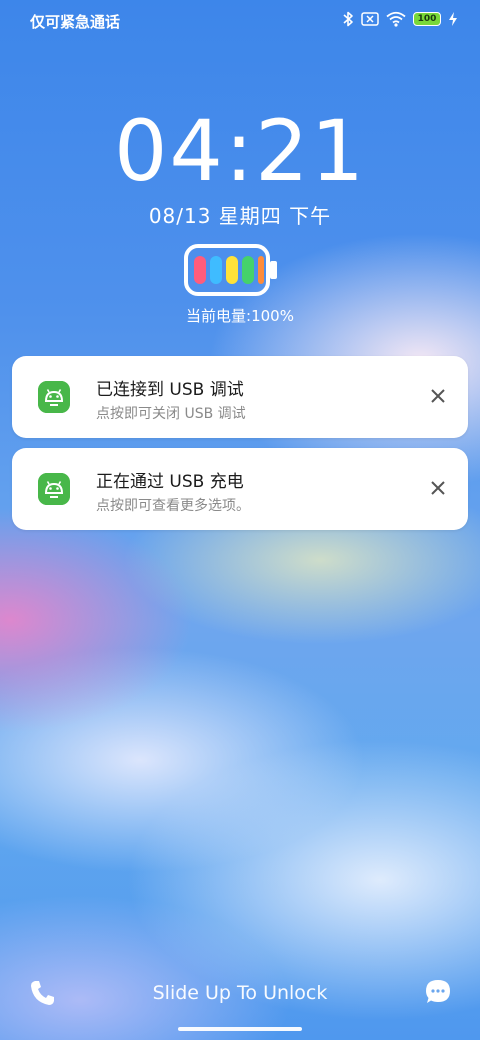 Image resolution: width=480 pixels, height=1040 pixels. What do you see at coordinates (370, 19) in the screenshot?
I see `no-sim-icon` at bounding box center [370, 19].